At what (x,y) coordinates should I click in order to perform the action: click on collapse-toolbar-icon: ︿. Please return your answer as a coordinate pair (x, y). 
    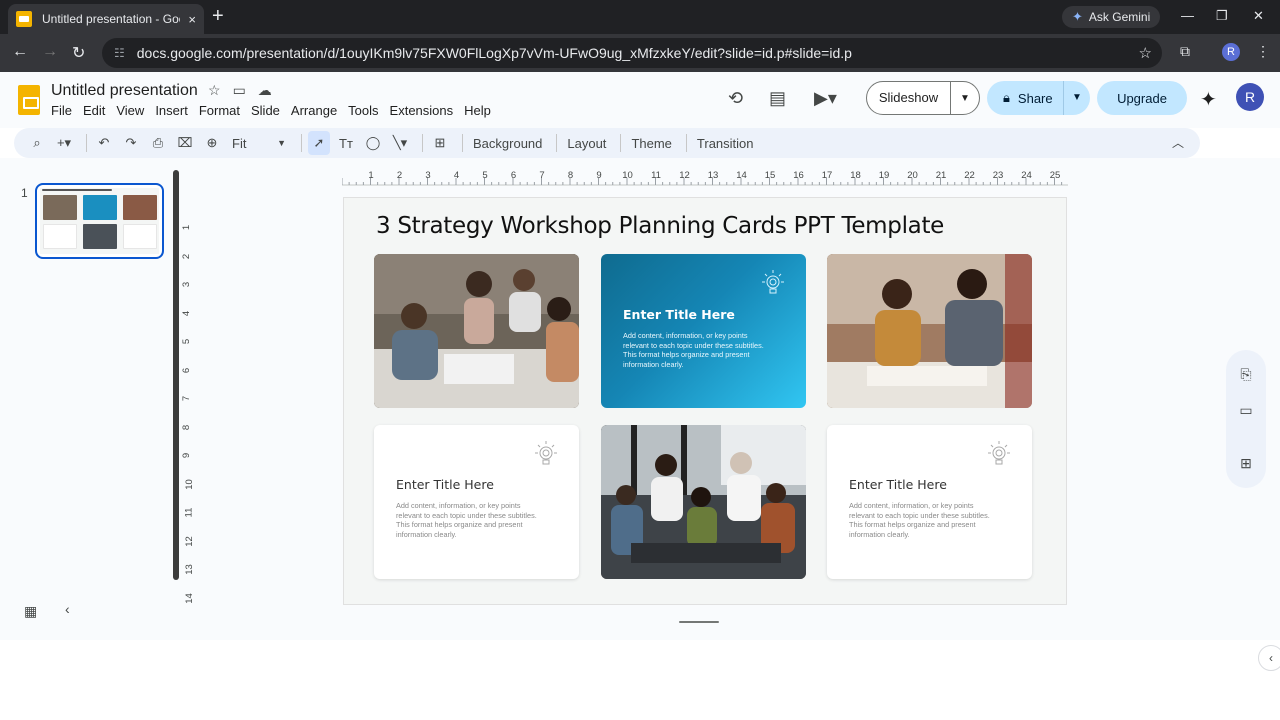
    Looking at the image, I should click on (1178, 142).